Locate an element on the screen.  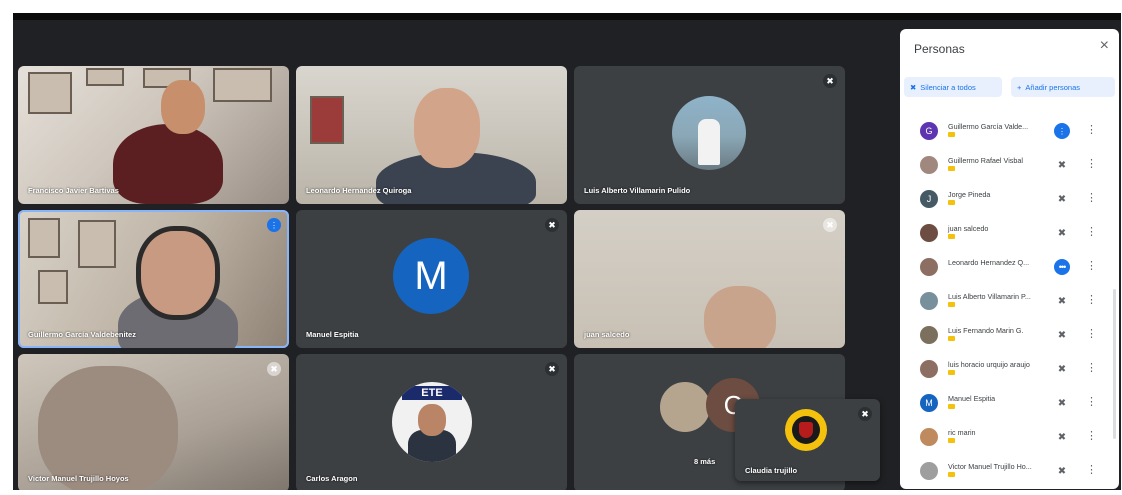
participant-name: luis horacio urquijo araujo is located at coordinates (989, 364).